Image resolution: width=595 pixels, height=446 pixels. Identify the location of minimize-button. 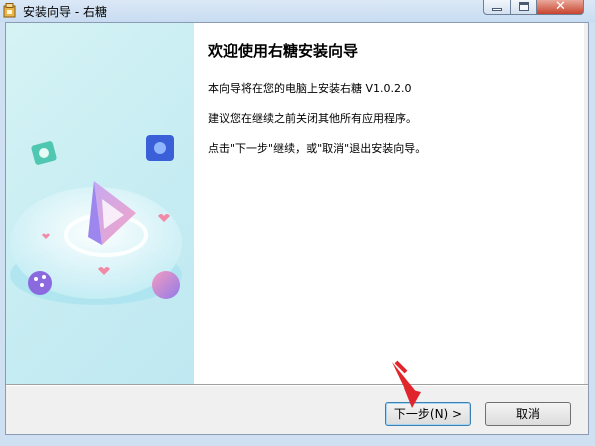
(496, 7).